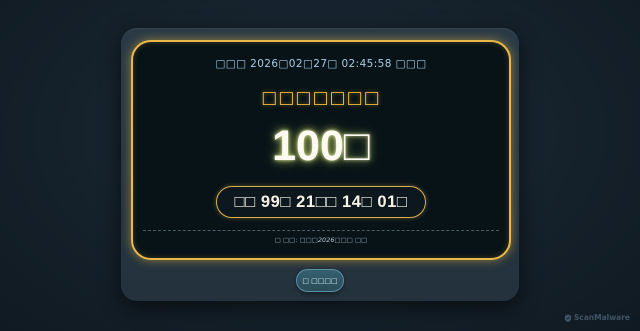 The image size is (640, 331). I want to click on watermark: ScanMalware, so click(597, 317).